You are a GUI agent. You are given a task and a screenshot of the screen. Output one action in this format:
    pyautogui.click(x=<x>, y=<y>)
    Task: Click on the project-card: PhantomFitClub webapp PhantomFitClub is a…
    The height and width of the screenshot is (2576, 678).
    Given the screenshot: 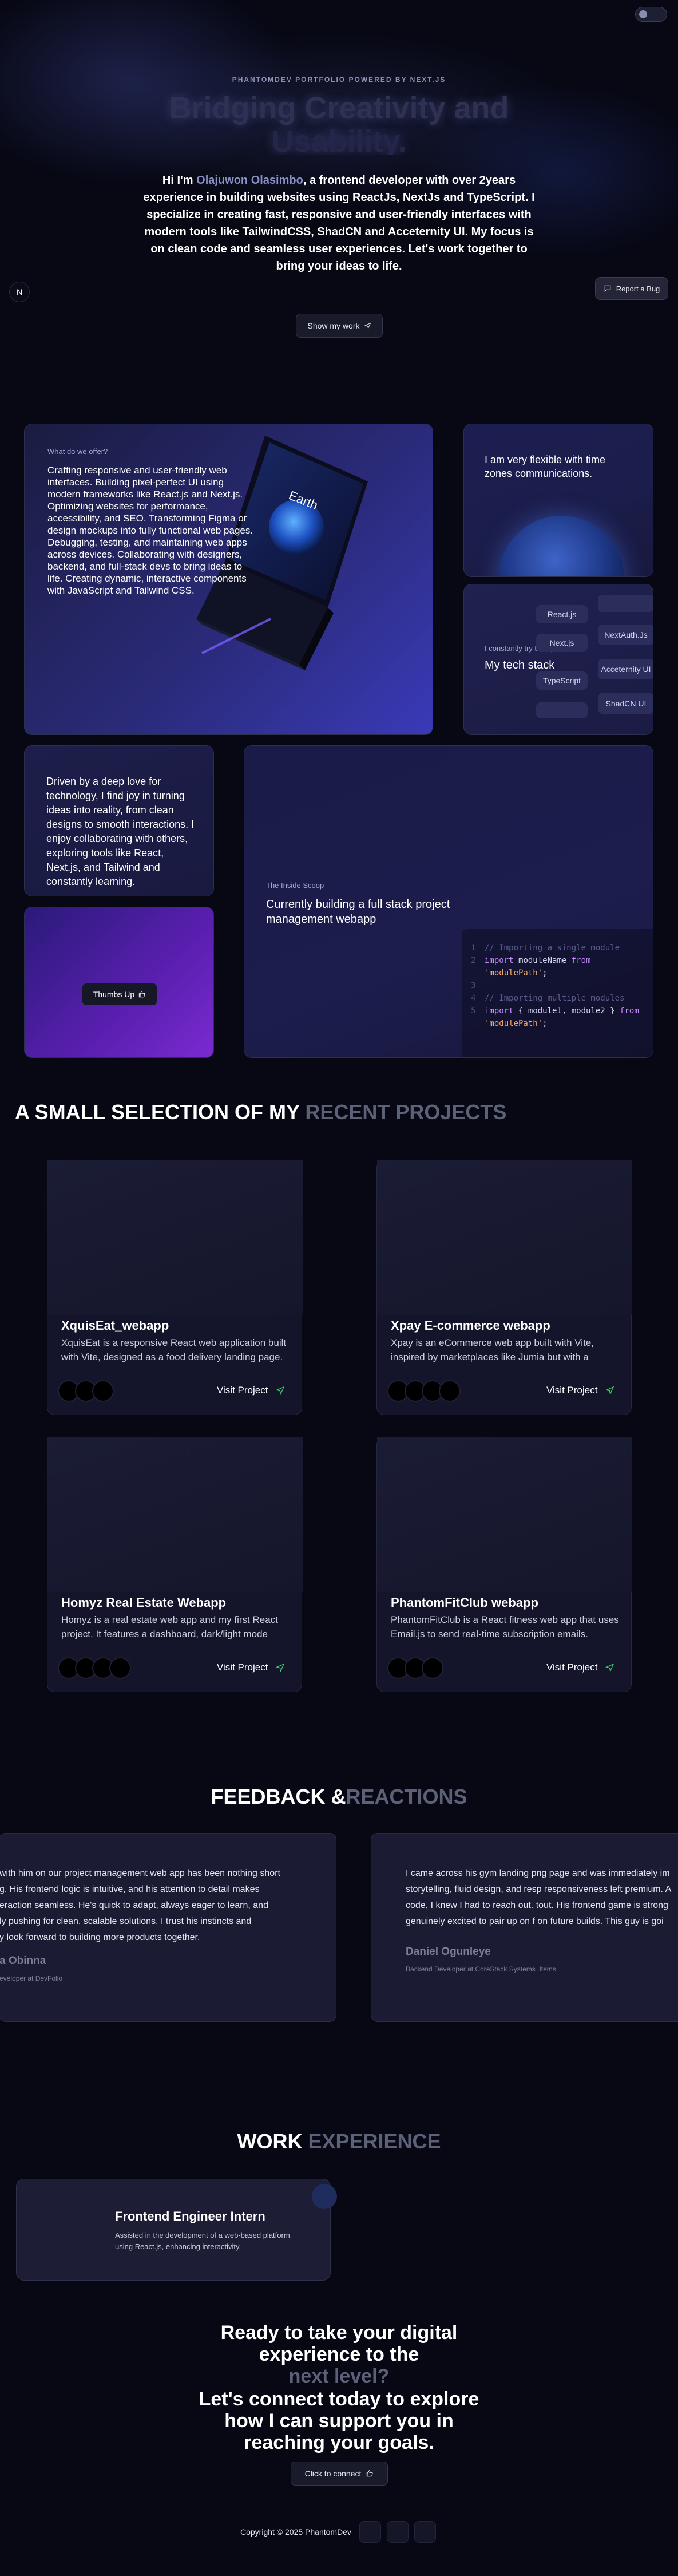 What is the action you would take?
    pyautogui.click(x=504, y=1564)
    